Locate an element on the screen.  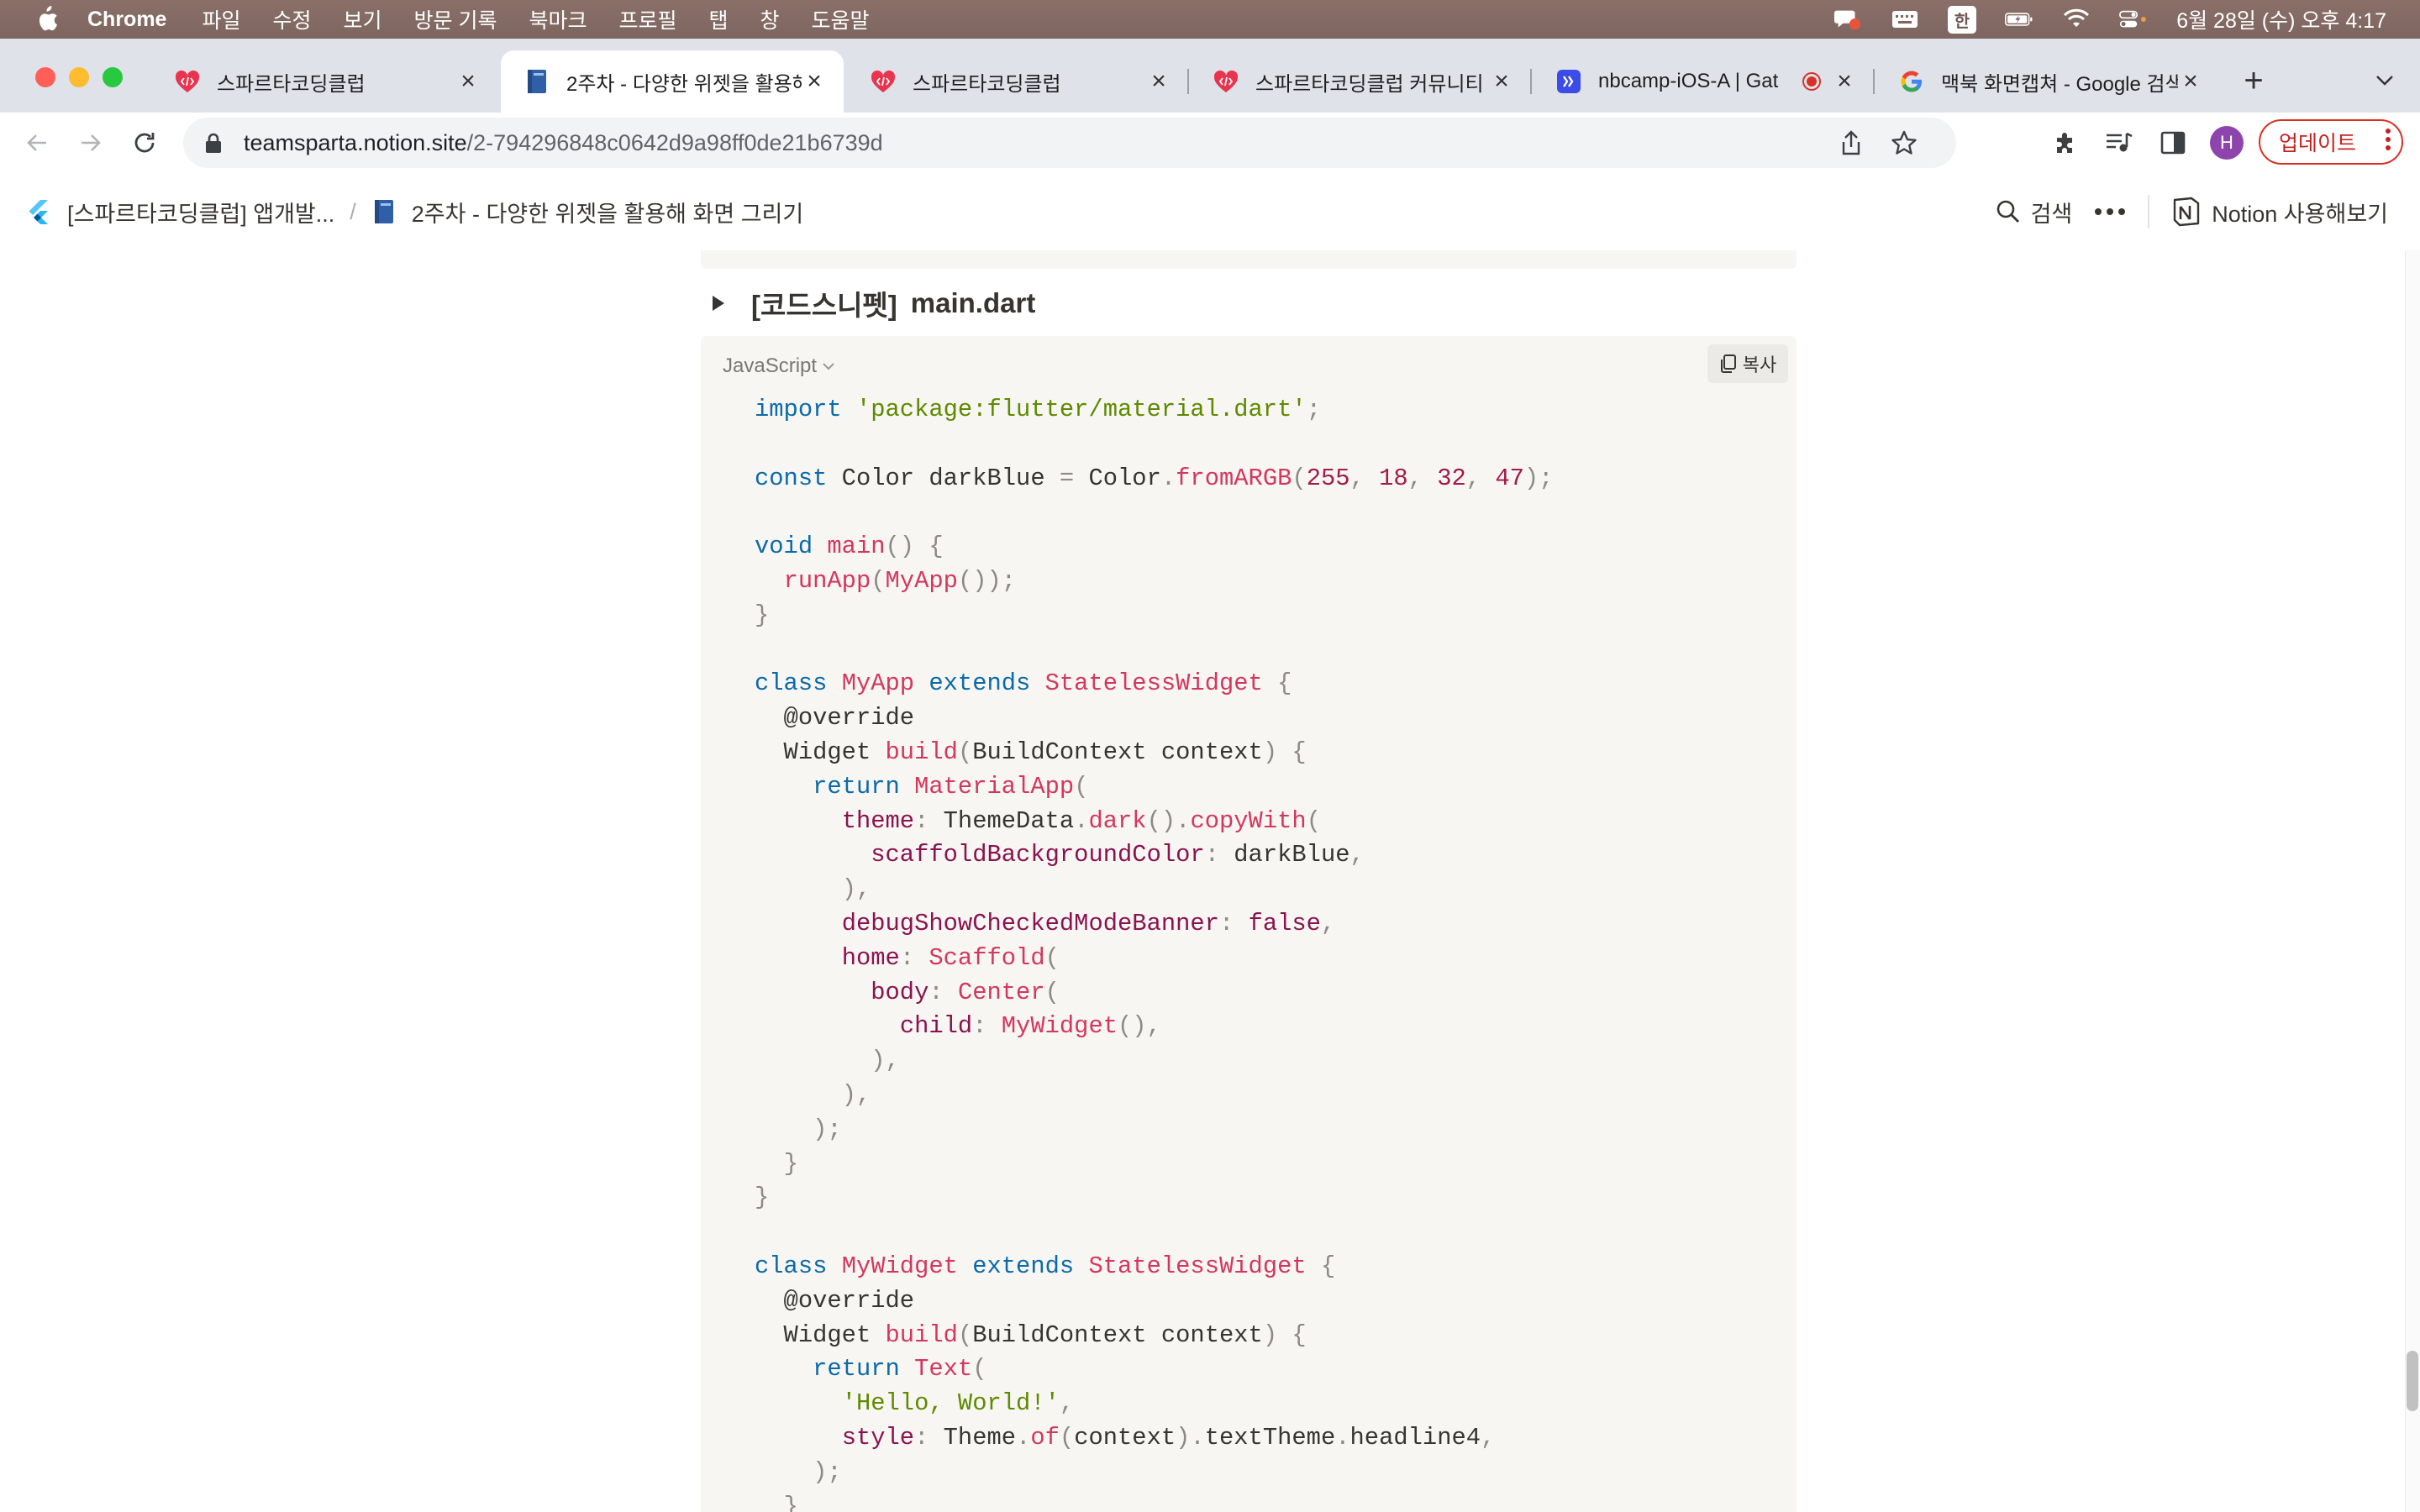
toggle-block-code-snippet: [코드스니펫] main.dart is located at coordinates (868, 303).